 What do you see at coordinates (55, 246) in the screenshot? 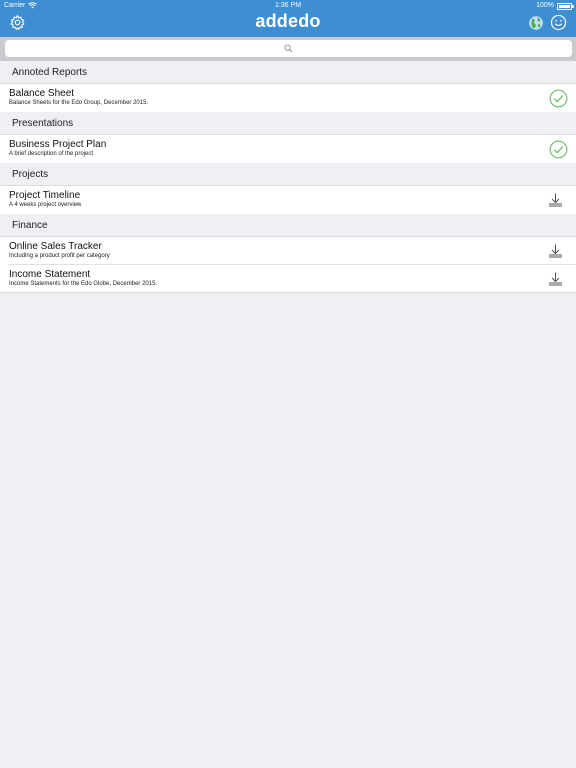
I see `item-title: Online Sales Tracker` at bounding box center [55, 246].